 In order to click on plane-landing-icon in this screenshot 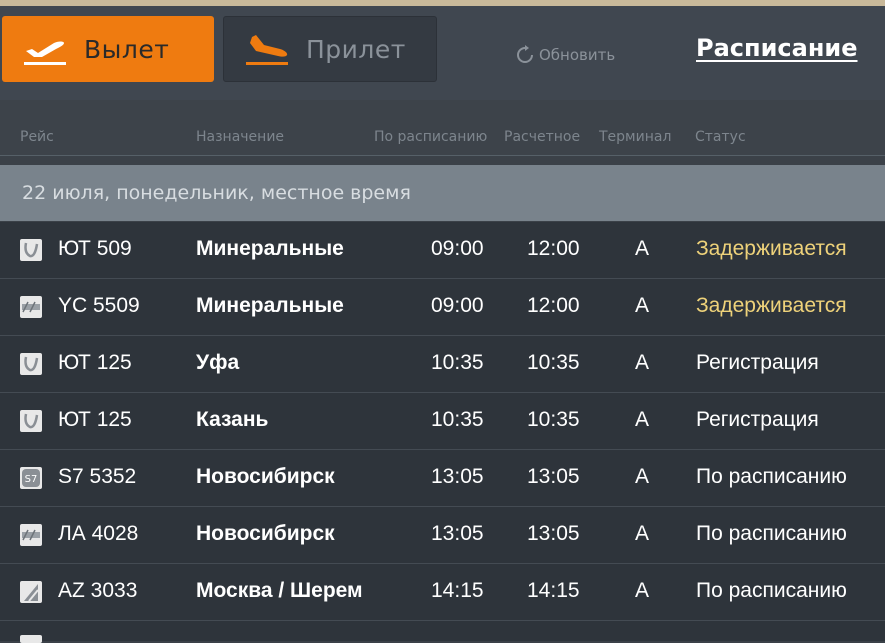, I will do `click(267, 50)`.